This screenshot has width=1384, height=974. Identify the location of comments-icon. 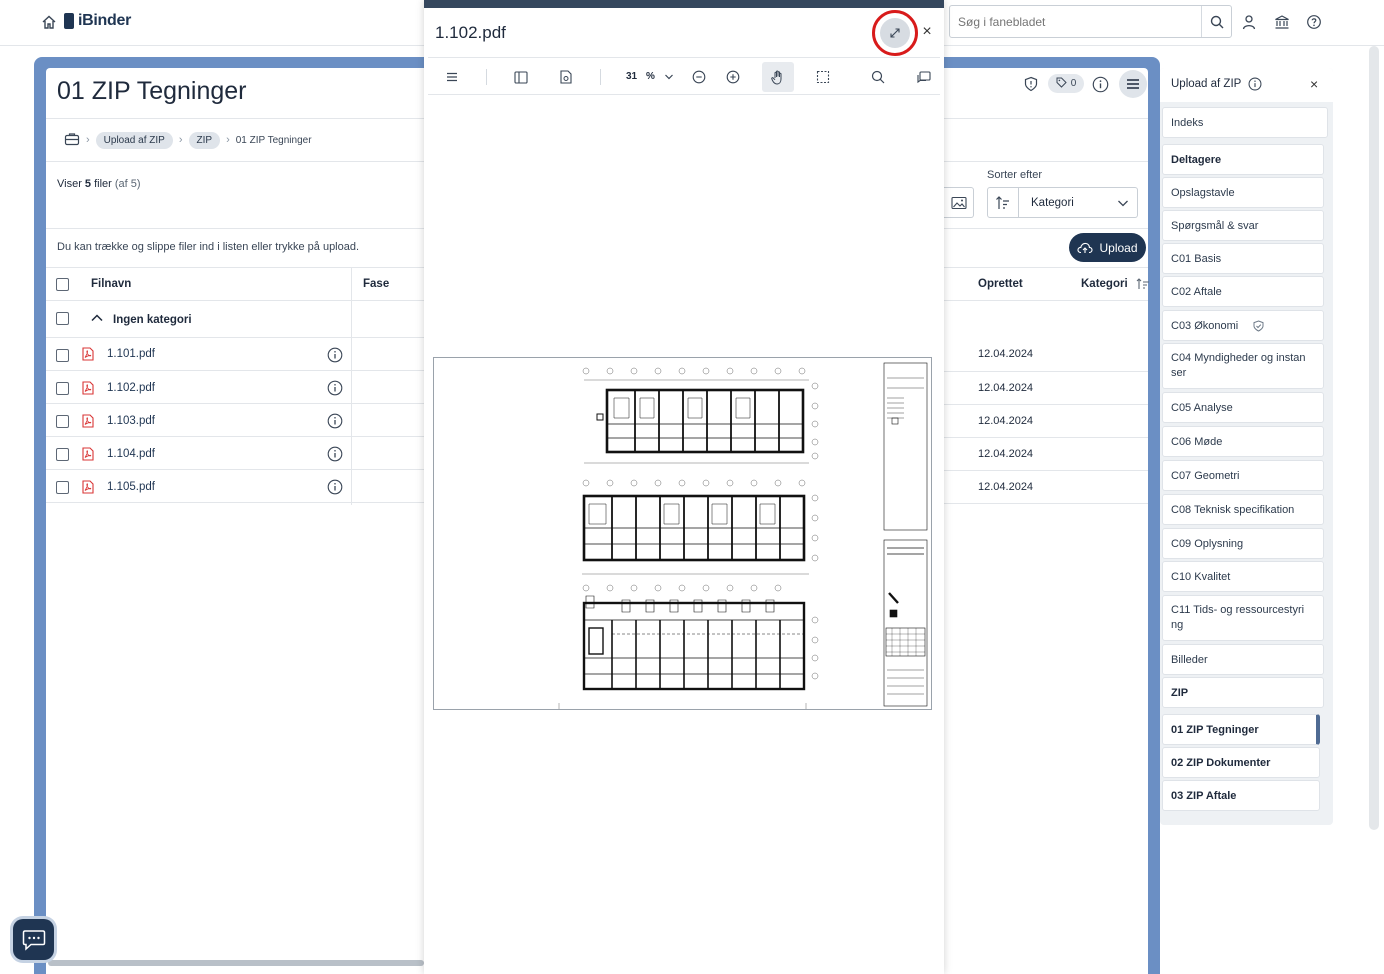
(924, 77).